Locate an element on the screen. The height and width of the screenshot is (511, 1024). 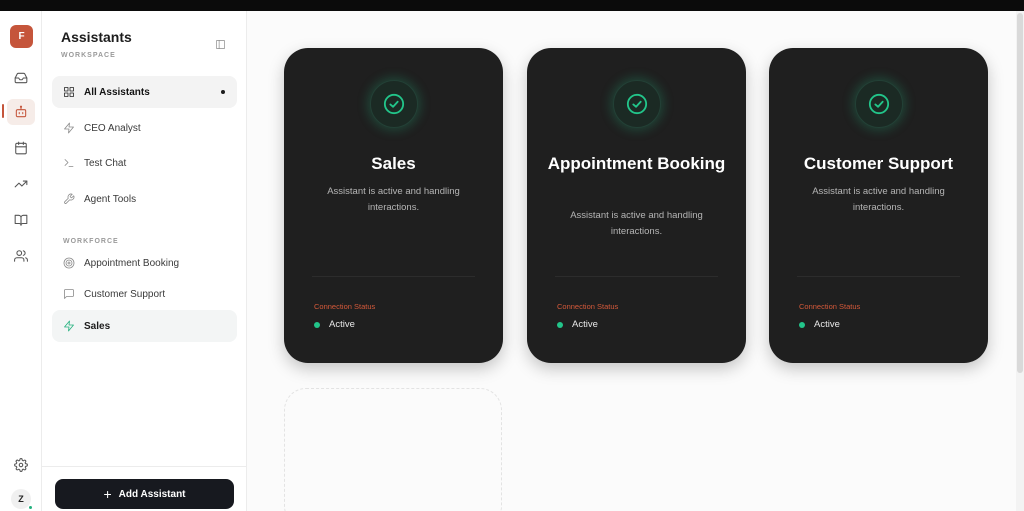
terminal-icon is located at coordinates (69, 163).